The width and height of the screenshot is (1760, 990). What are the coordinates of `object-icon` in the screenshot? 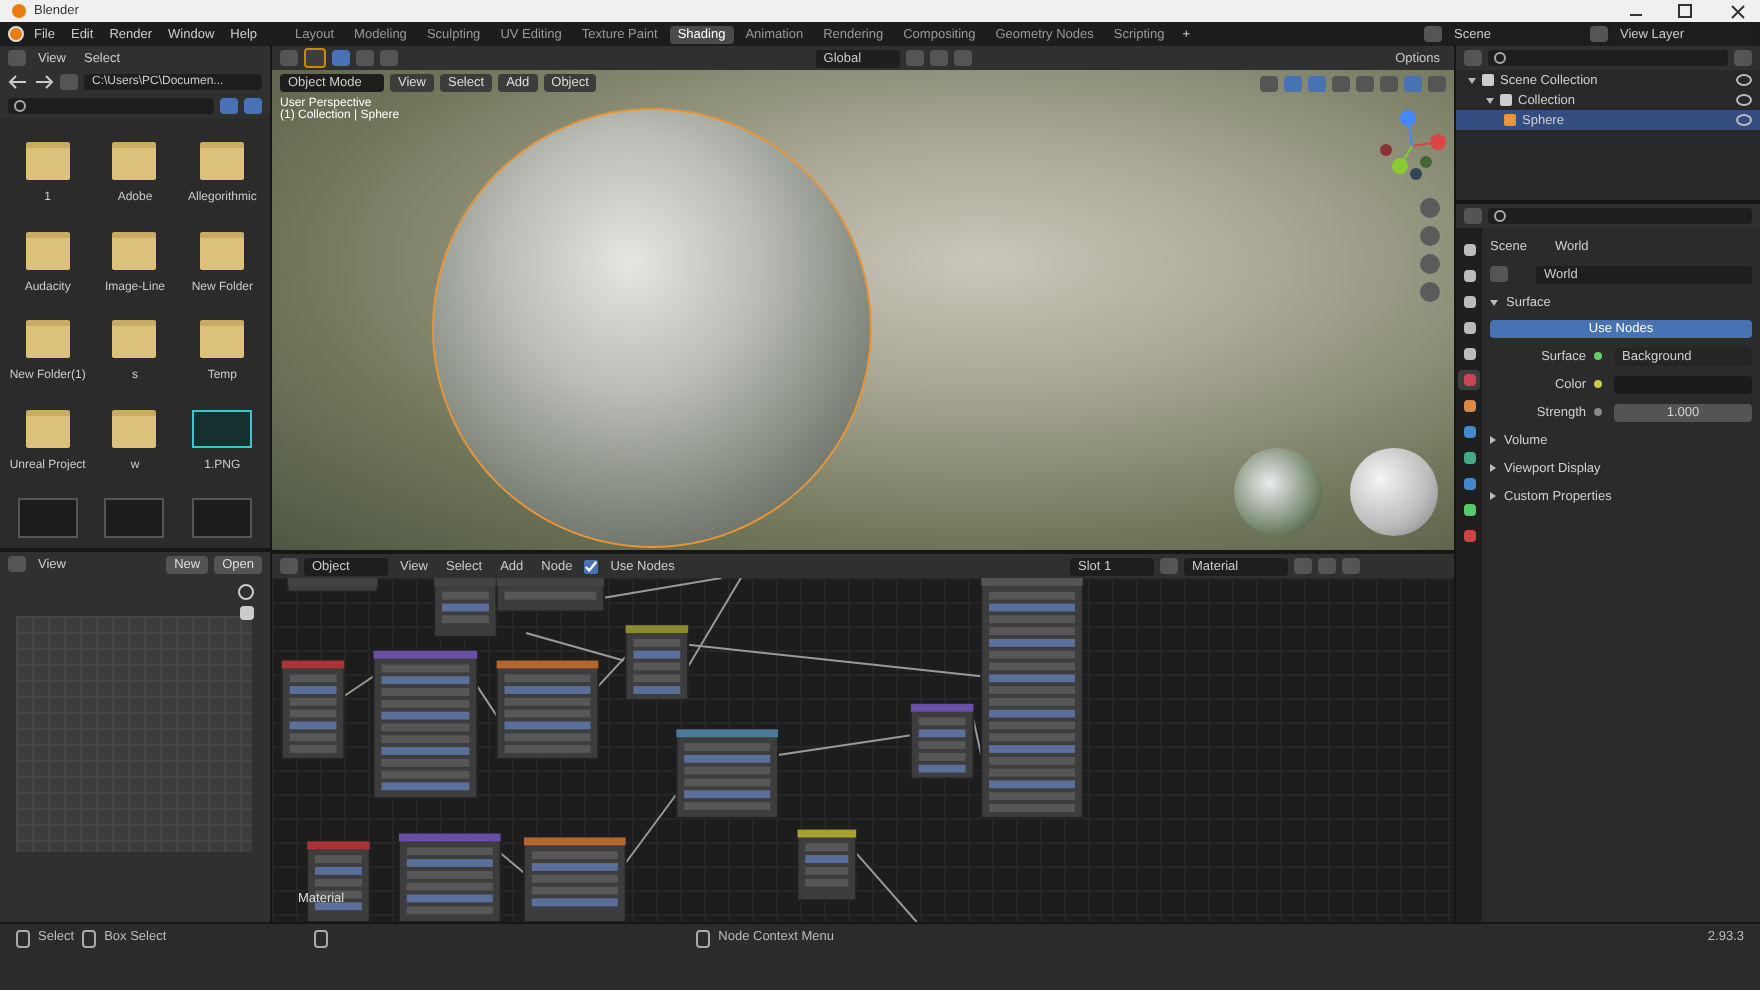 It's located at (1510, 120).